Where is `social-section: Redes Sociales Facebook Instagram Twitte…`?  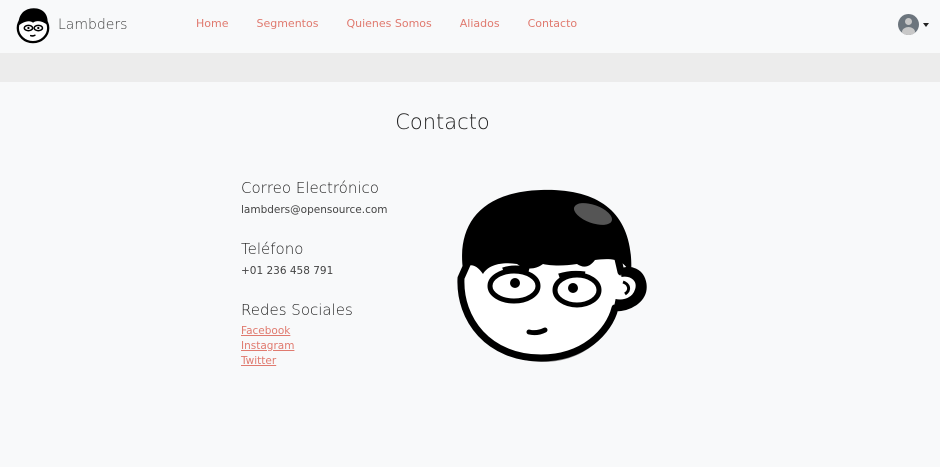 social-section: Redes Sociales Facebook Instagram Twitte… is located at coordinates (341, 334).